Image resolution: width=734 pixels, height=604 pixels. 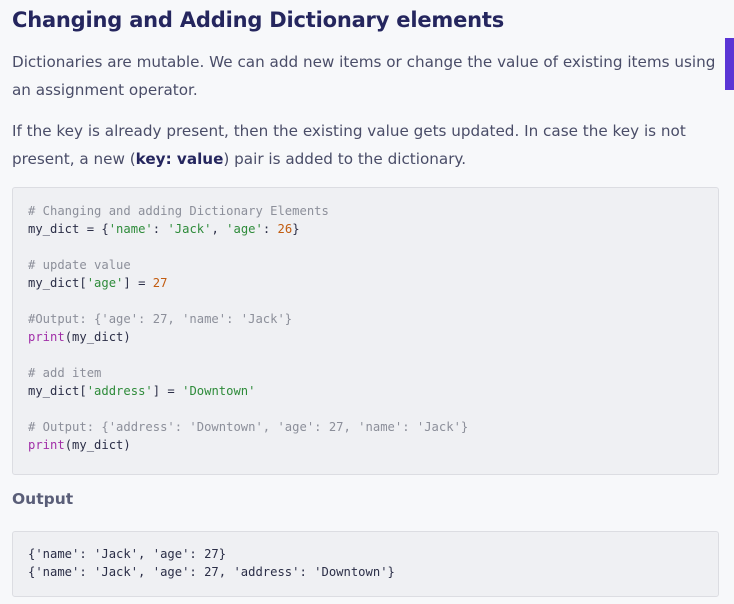 What do you see at coordinates (365, 373) in the screenshot?
I see `code-line: # add item` at bounding box center [365, 373].